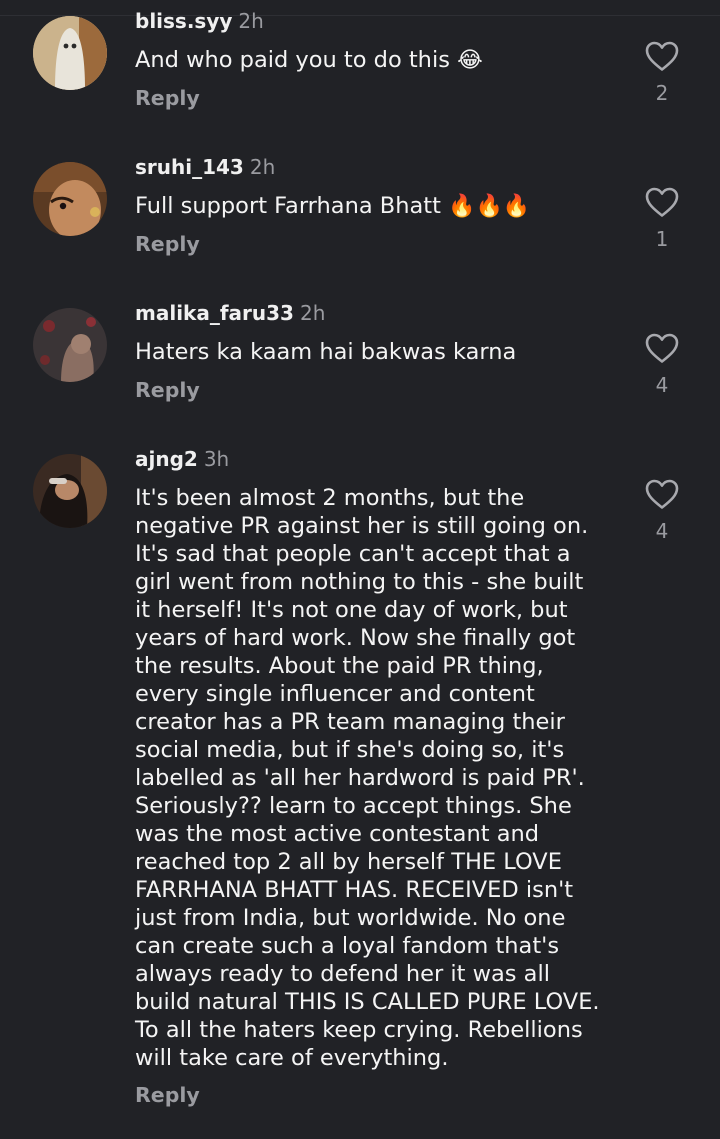 This screenshot has width=720, height=1139. What do you see at coordinates (166, 459) in the screenshot?
I see `username: ajng2` at bounding box center [166, 459].